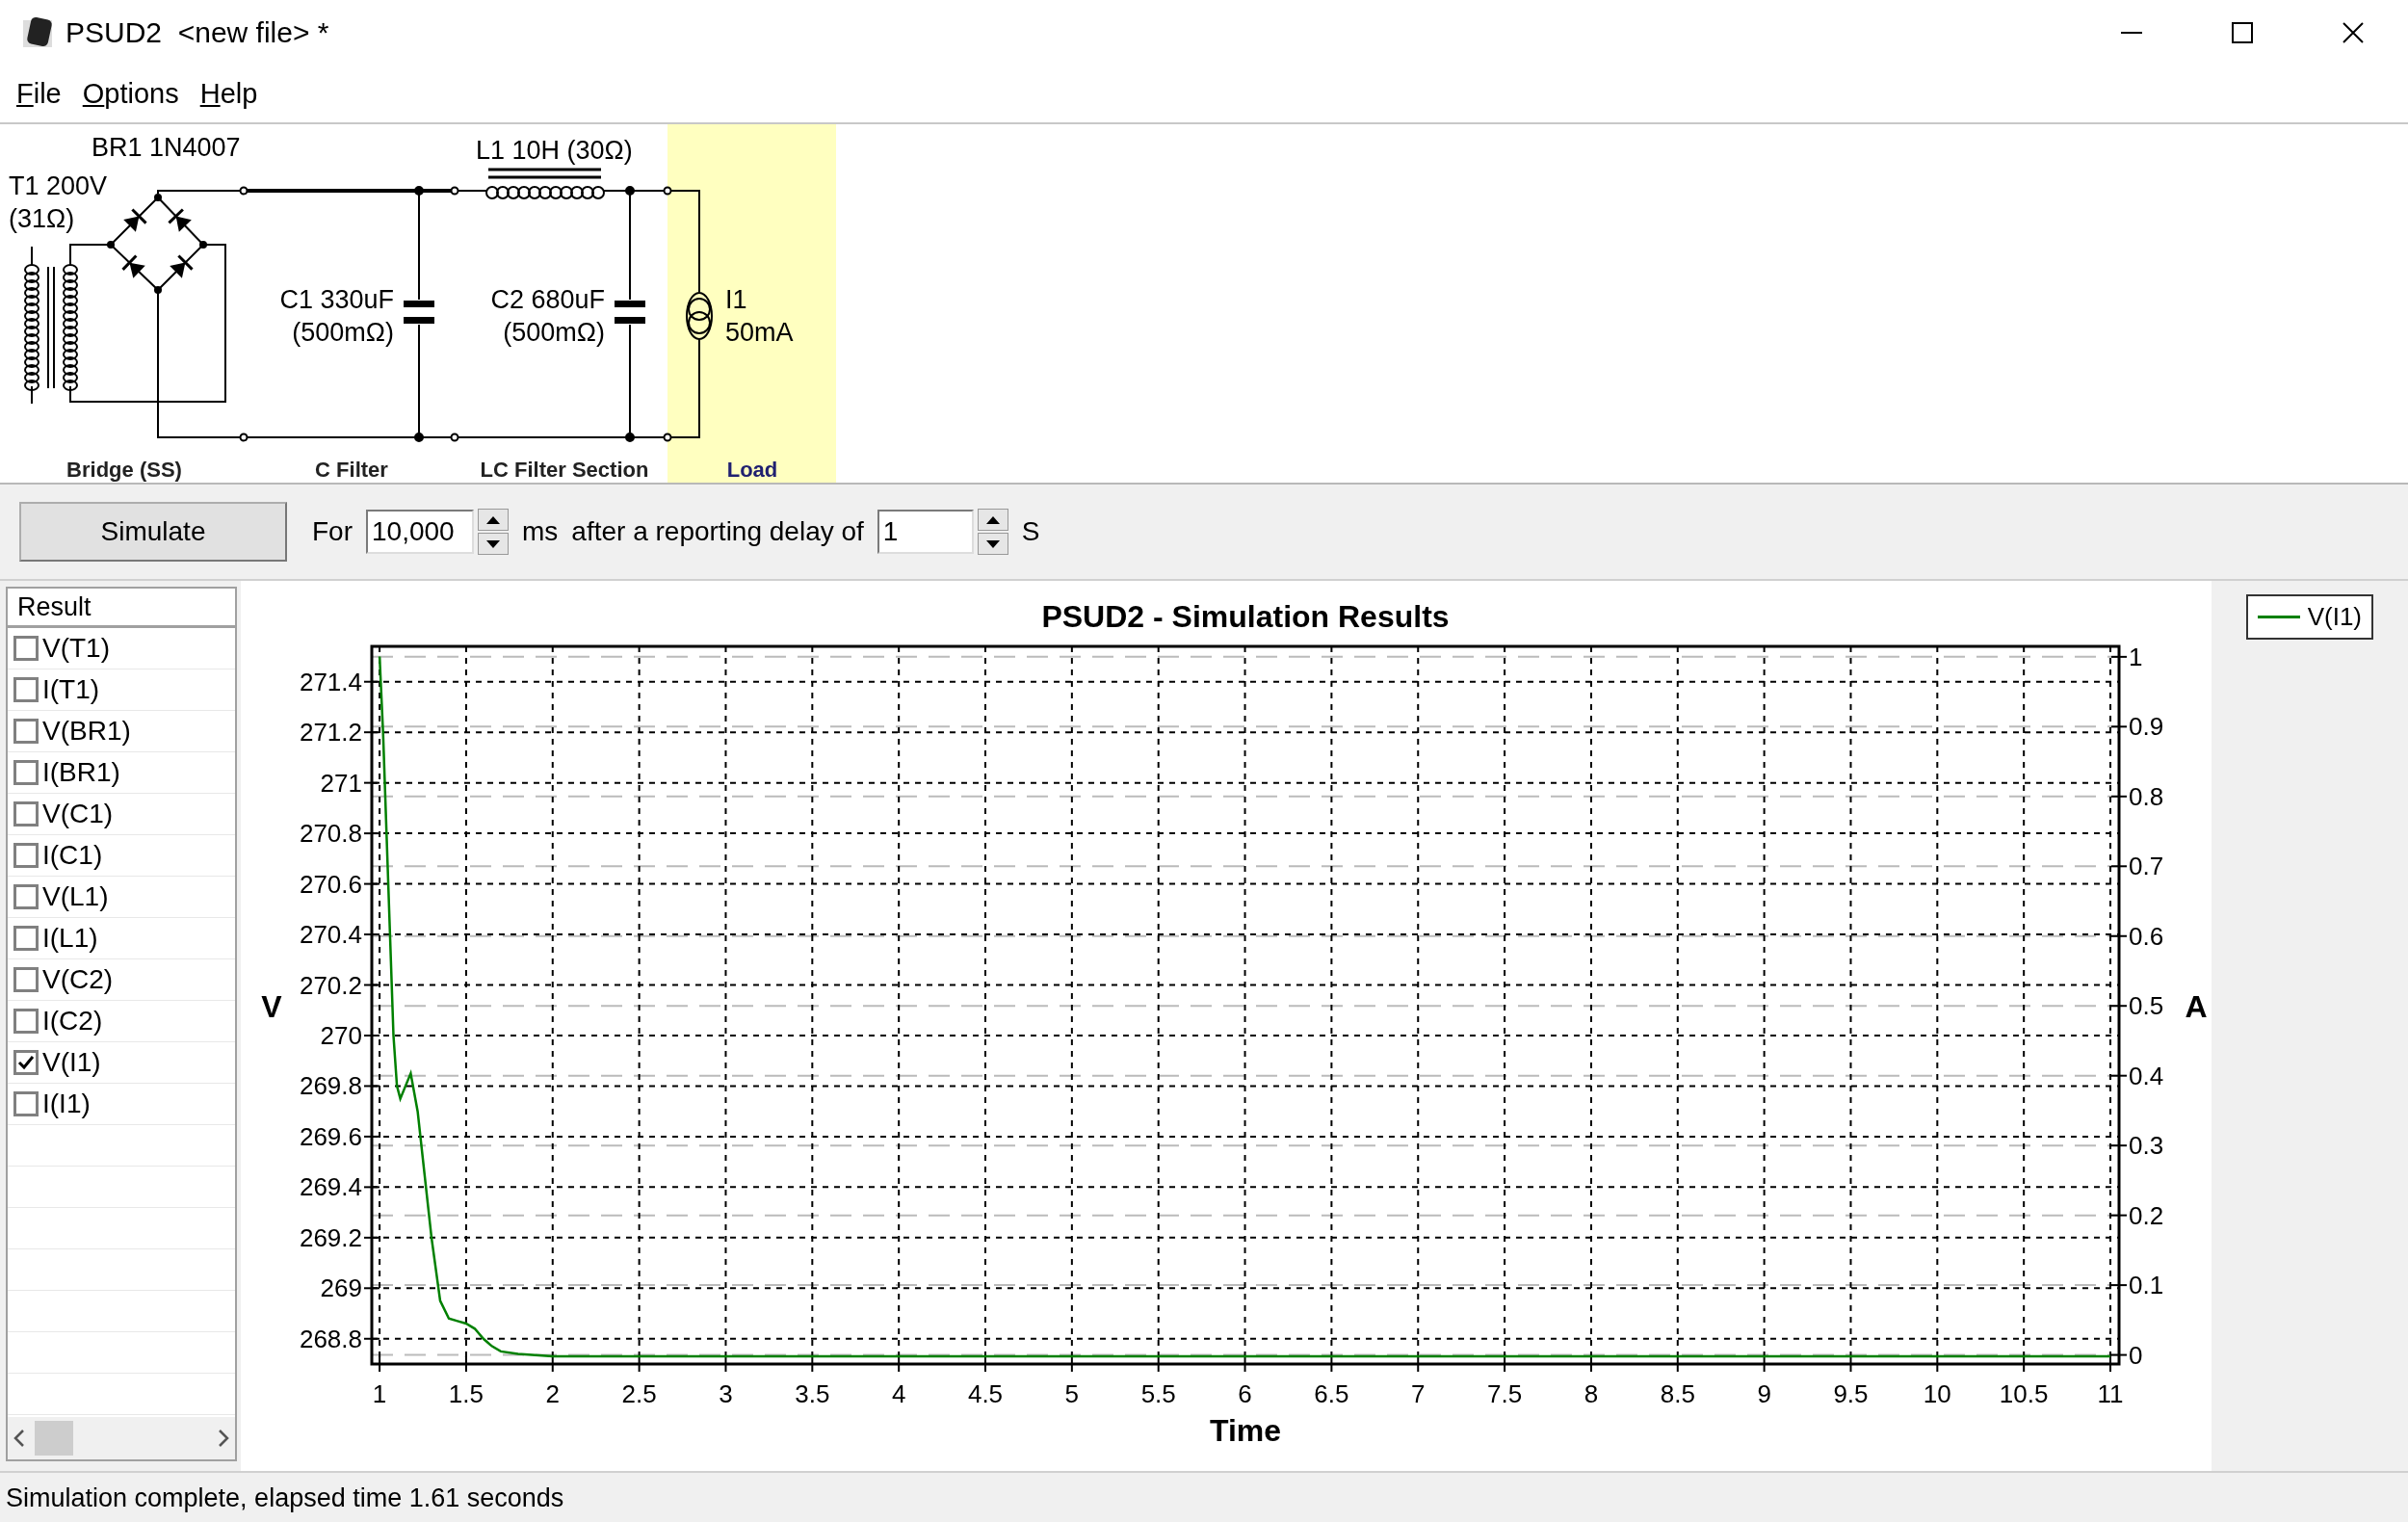 The image size is (2408, 1522). What do you see at coordinates (78, 980) in the screenshot?
I see `result-label: V(C2)` at bounding box center [78, 980].